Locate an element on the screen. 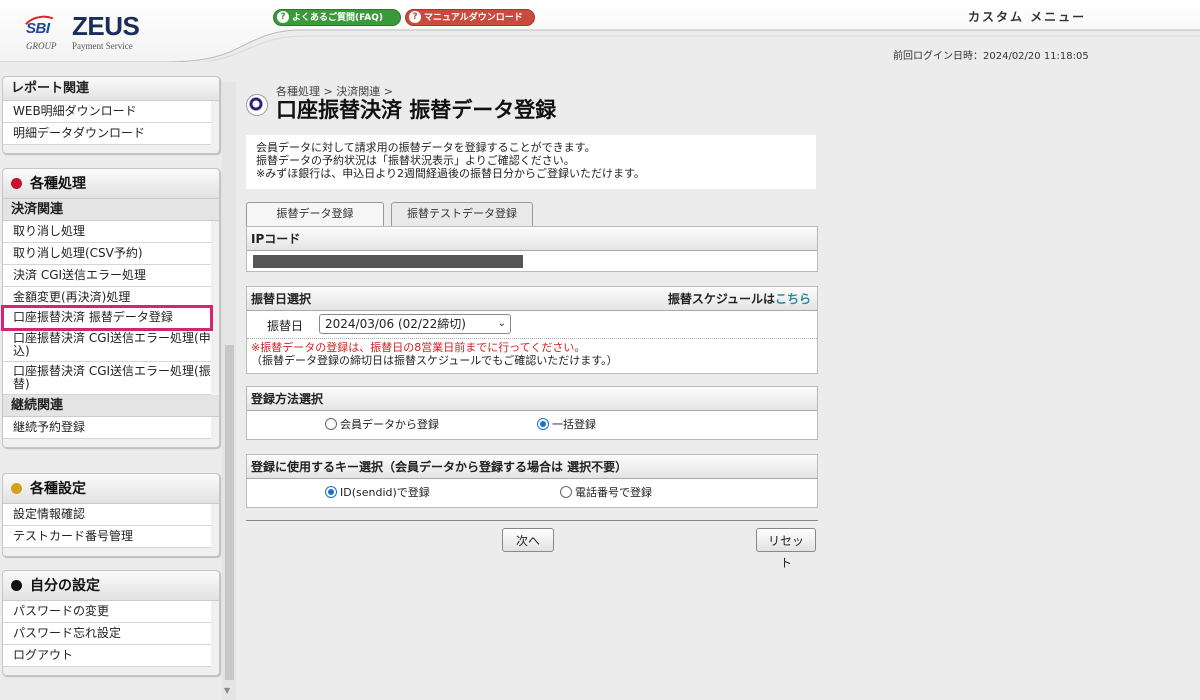  settings-heading: 各種設定 is located at coordinates (111, 489).